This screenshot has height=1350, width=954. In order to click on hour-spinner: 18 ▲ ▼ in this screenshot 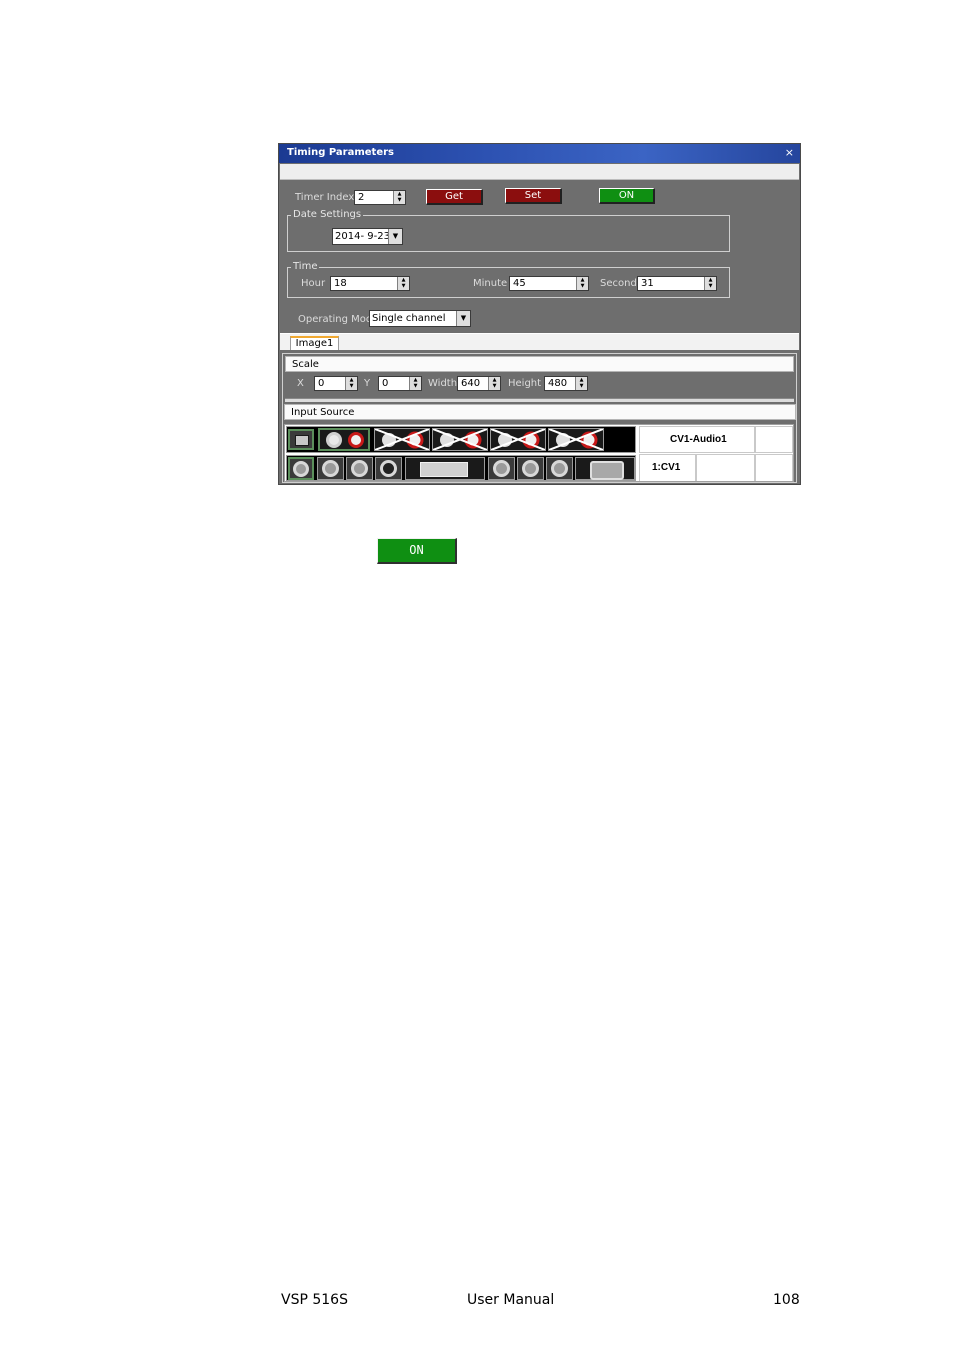, I will do `click(370, 283)`.